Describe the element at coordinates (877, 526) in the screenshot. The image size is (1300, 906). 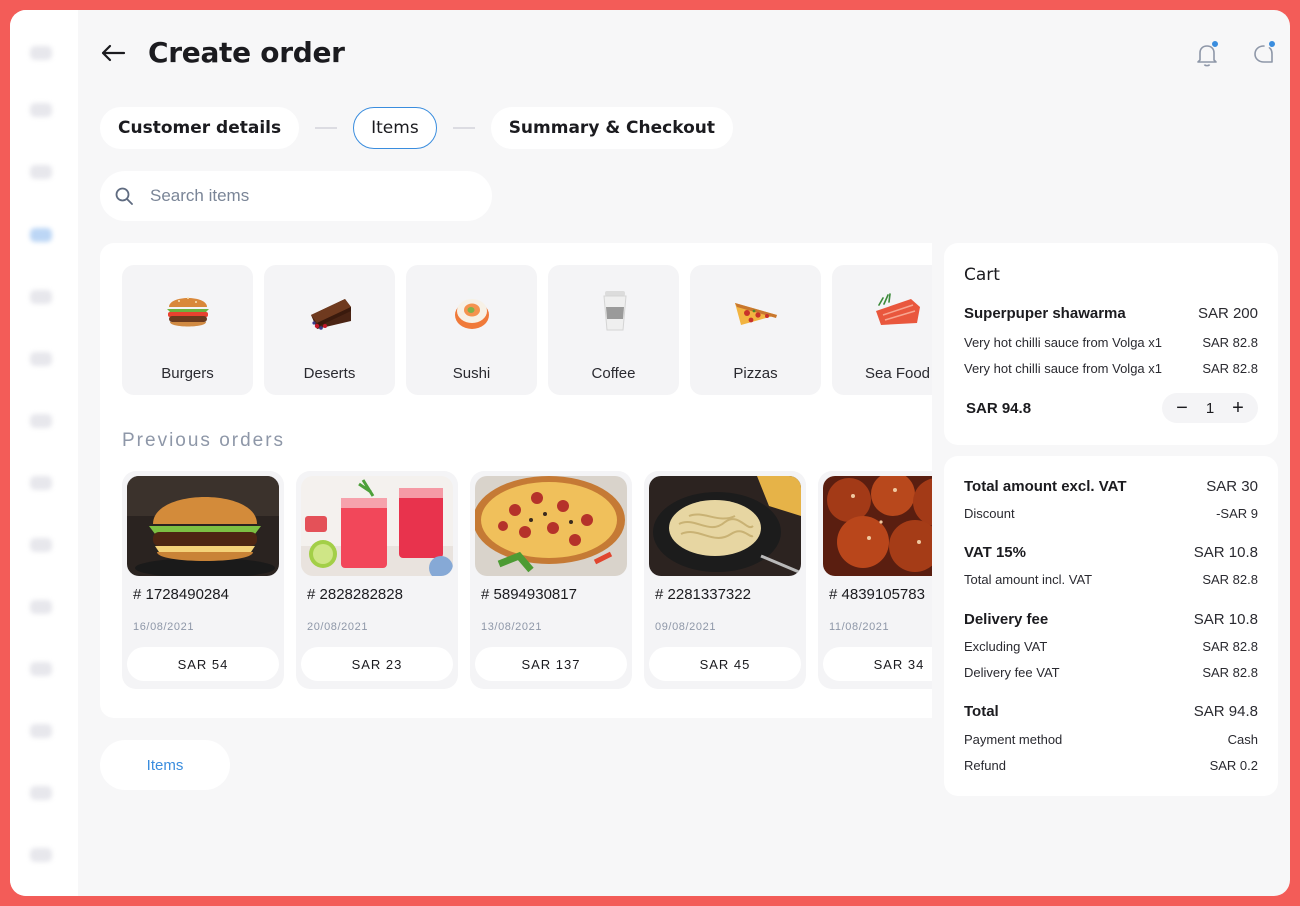
I see `fried-chicken-photo` at that location.